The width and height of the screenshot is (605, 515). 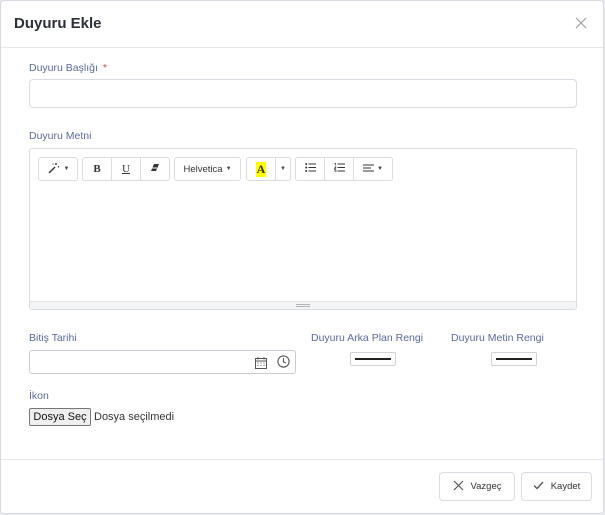 I want to click on save-button: Kaydet, so click(x=556, y=486).